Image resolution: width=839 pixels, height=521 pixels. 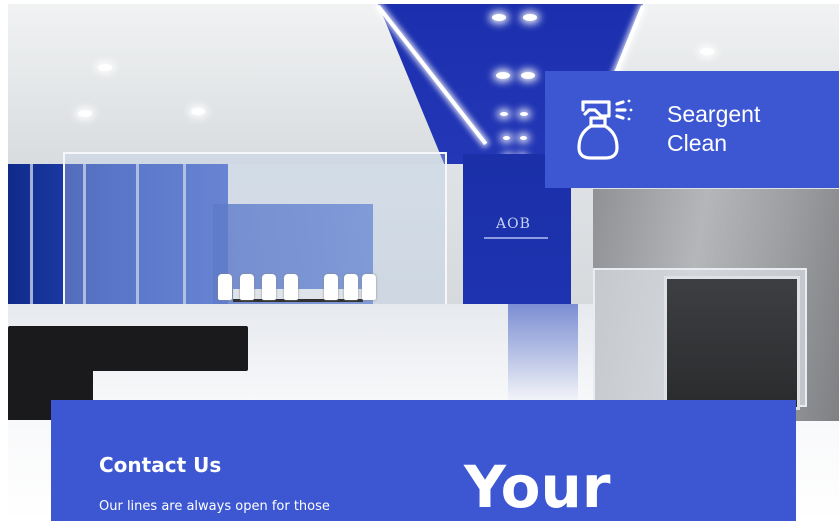 What do you see at coordinates (160, 465) in the screenshot?
I see `contact-heading: Contact Us` at bounding box center [160, 465].